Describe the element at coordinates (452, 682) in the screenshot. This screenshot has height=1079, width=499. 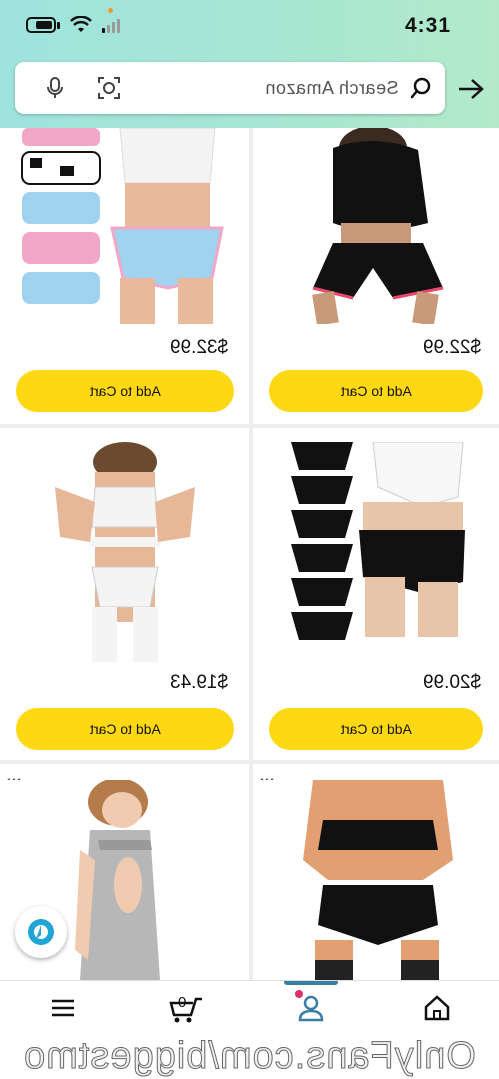
I see `product-price: $20.99` at that location.